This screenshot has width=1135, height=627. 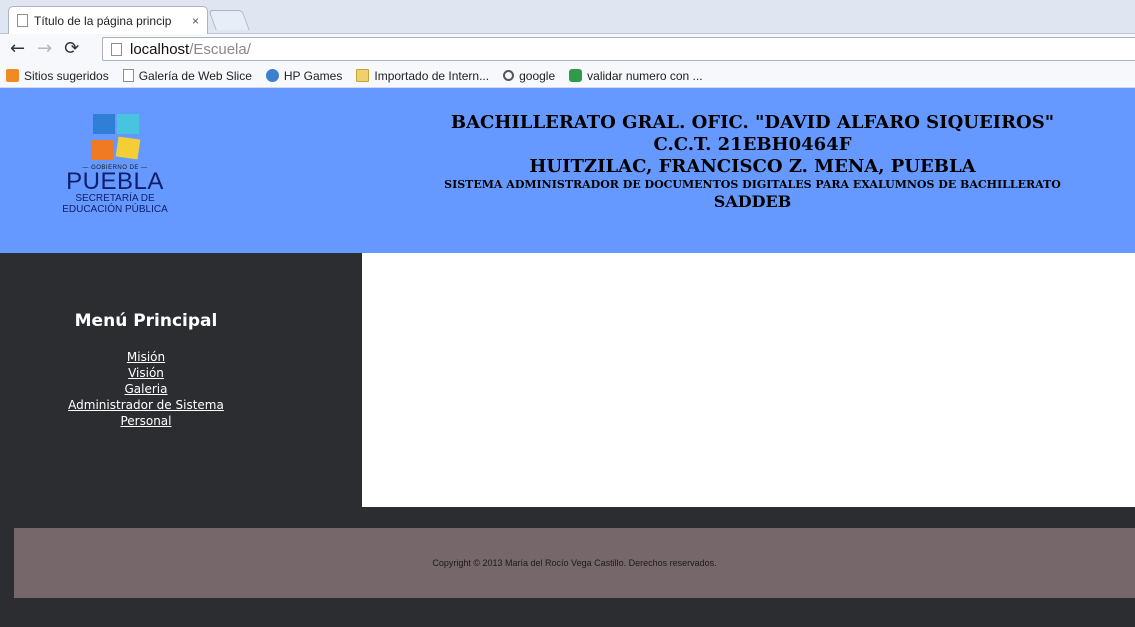 What do you see at coordinates (313, 75) in the screenshot?
I see `bookmark-label: HP Games` at bounding box center [313, 75].